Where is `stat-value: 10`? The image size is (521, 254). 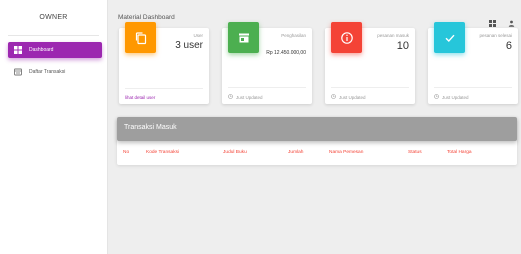
stat-value: 10 is located at coordinates (402, 46).